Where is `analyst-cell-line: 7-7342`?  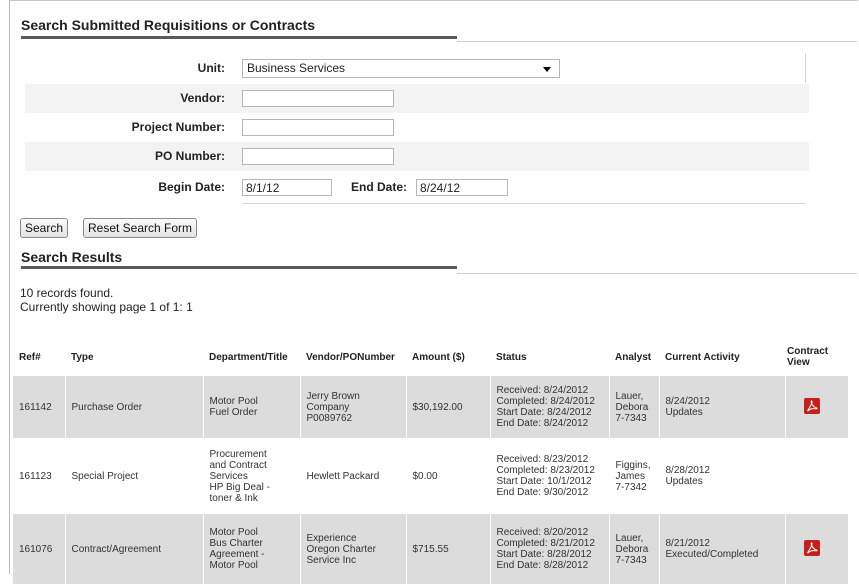 analyst-cell-line: 7-7342 is located at coordinates (631, 487).